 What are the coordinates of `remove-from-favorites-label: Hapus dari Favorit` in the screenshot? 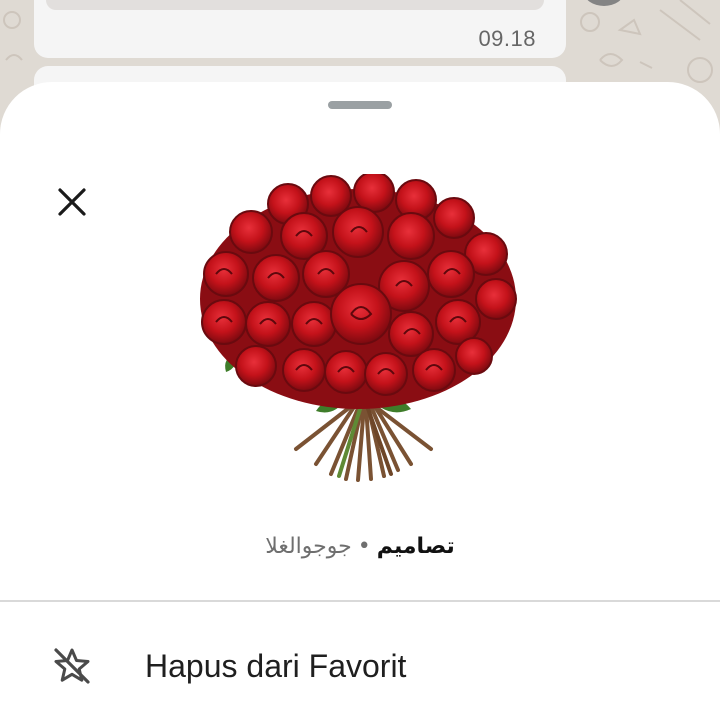 It's located at (276, 666).